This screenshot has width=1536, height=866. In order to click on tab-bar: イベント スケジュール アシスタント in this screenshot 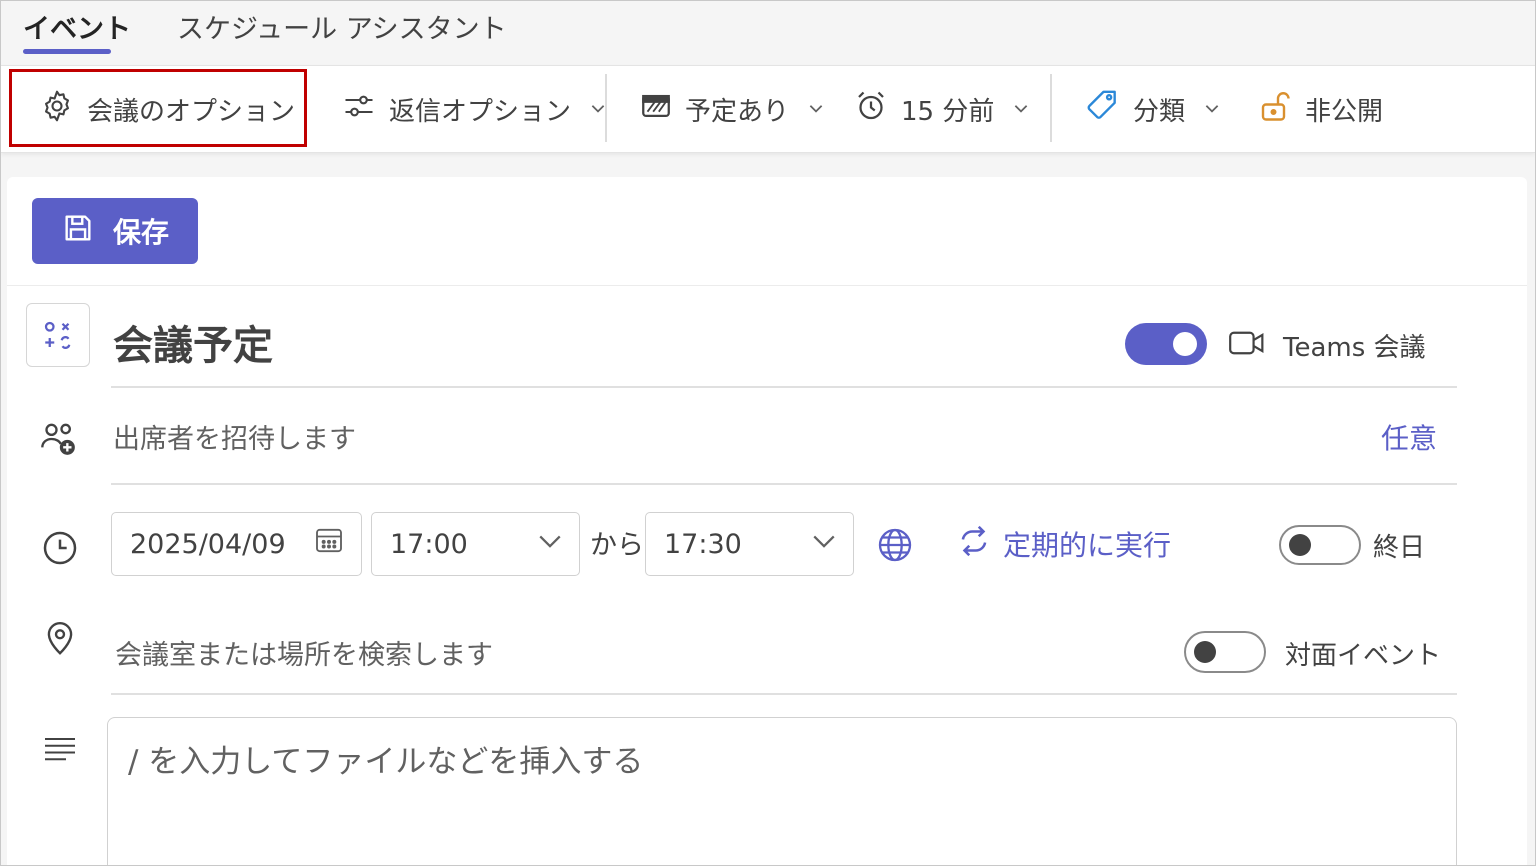, I will do `click(768, 33)`.